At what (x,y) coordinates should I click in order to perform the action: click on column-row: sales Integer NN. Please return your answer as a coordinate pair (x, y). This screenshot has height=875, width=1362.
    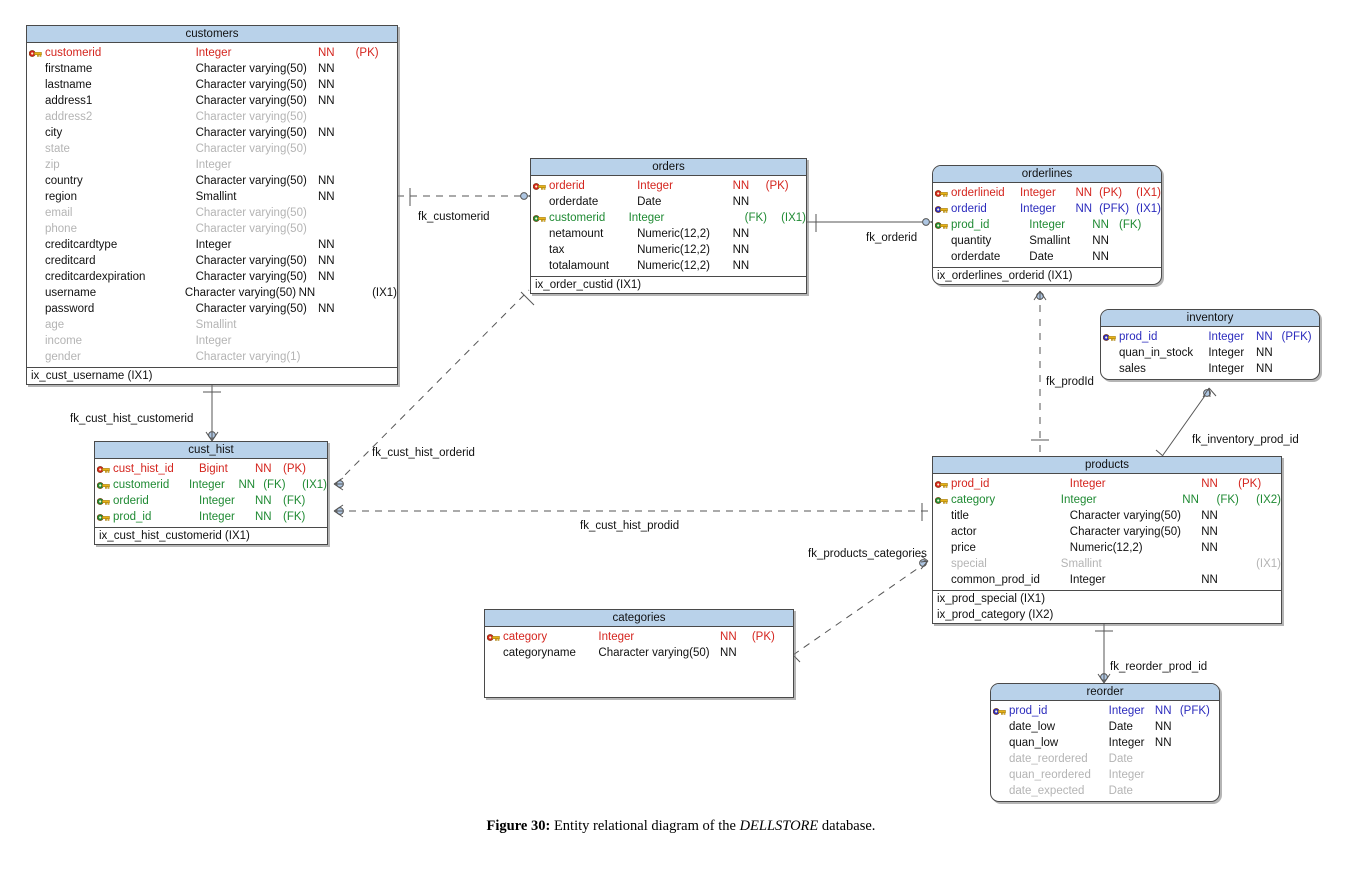
    Looking at the image, I should click on (1210, 369).